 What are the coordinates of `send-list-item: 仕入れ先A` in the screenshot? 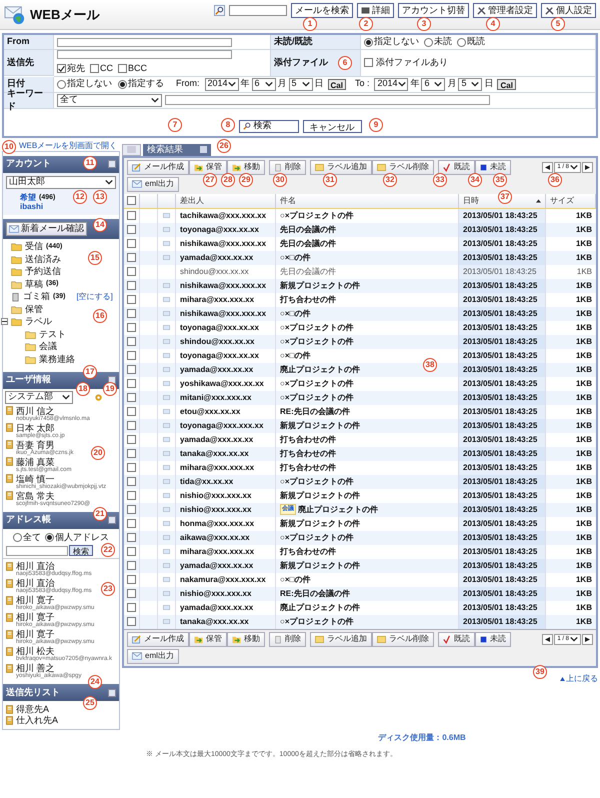 It's located at (37, 721).